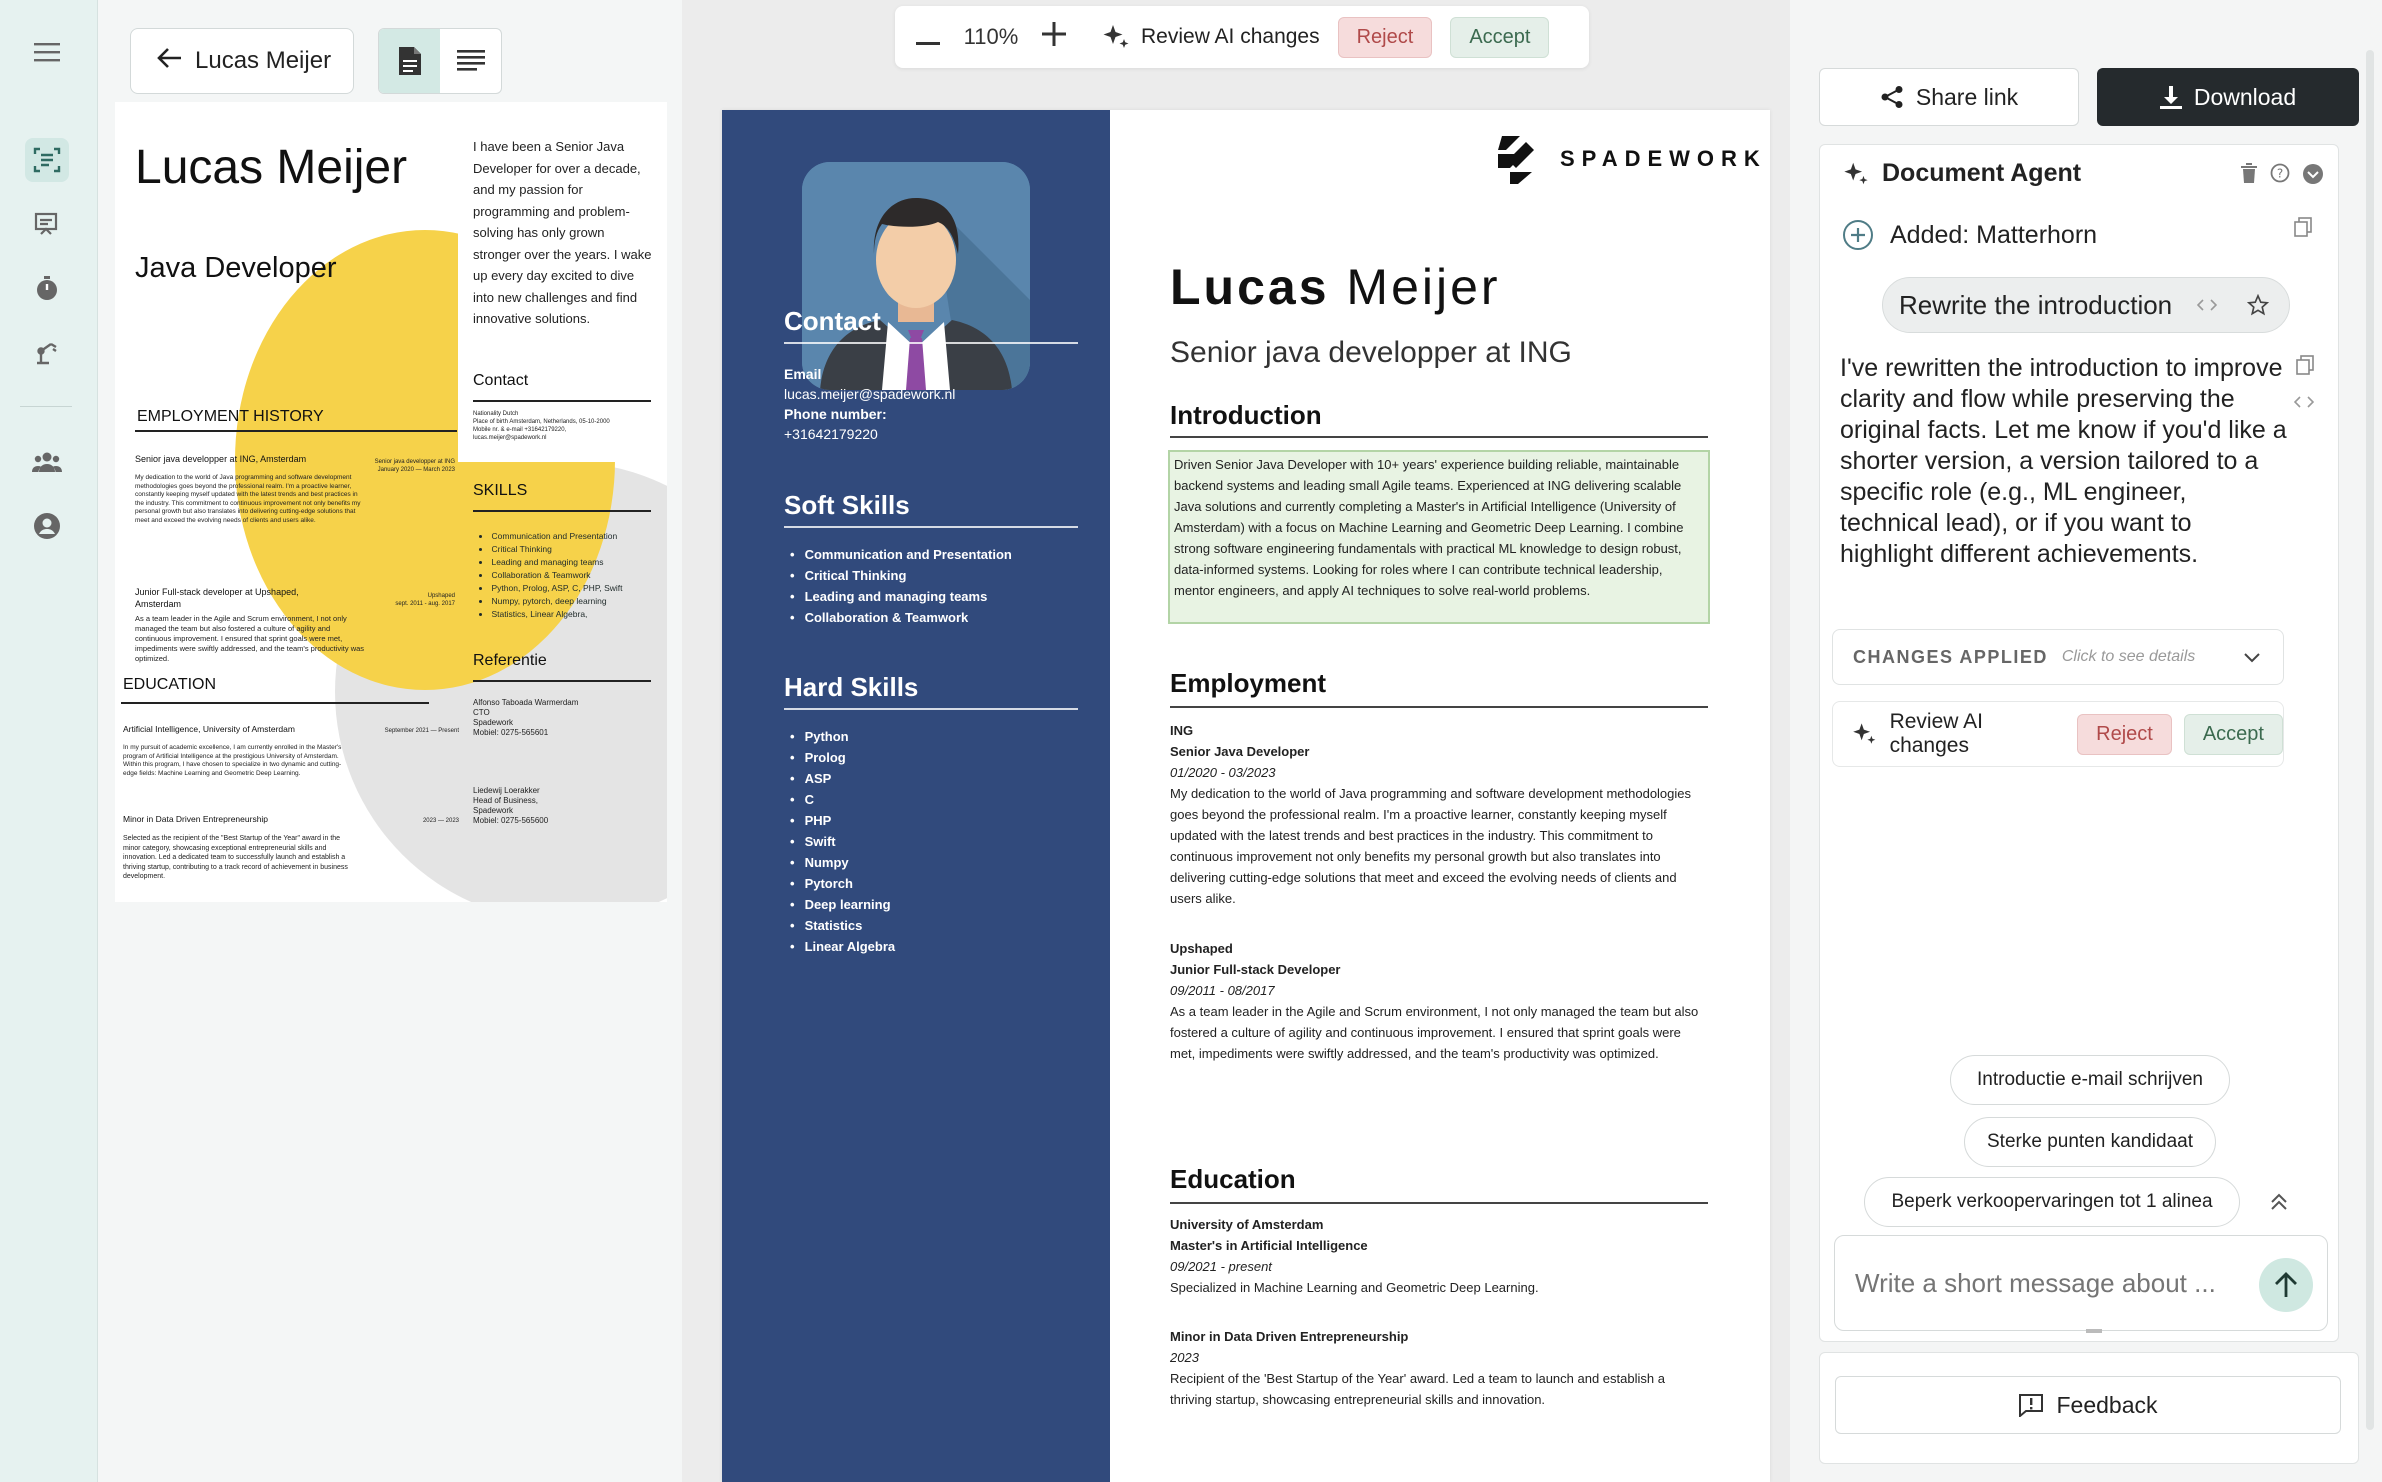 The width and height of the screenshot is (2382, 1482). Describe the element at coordinates (898, 575) in the screenshot. I see `soft-skill-item: Critical Thinking` at that location.